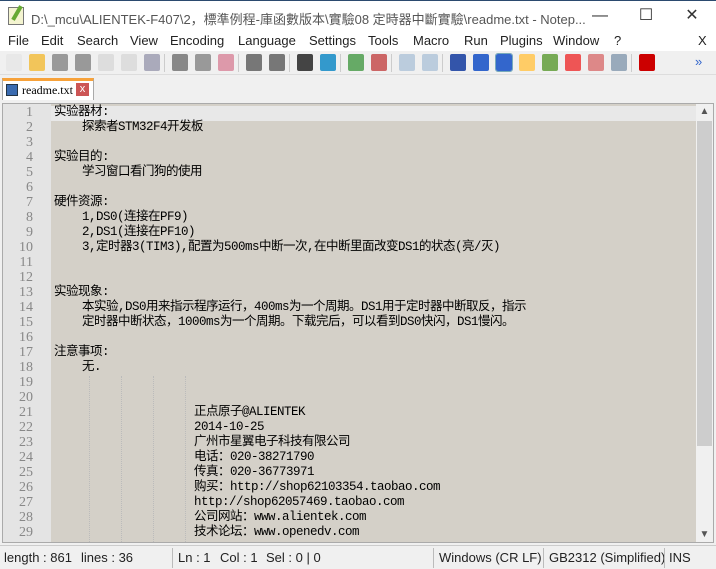  I want to click on line-text: 公司网站：www.alientek.com, so click(210, 517).